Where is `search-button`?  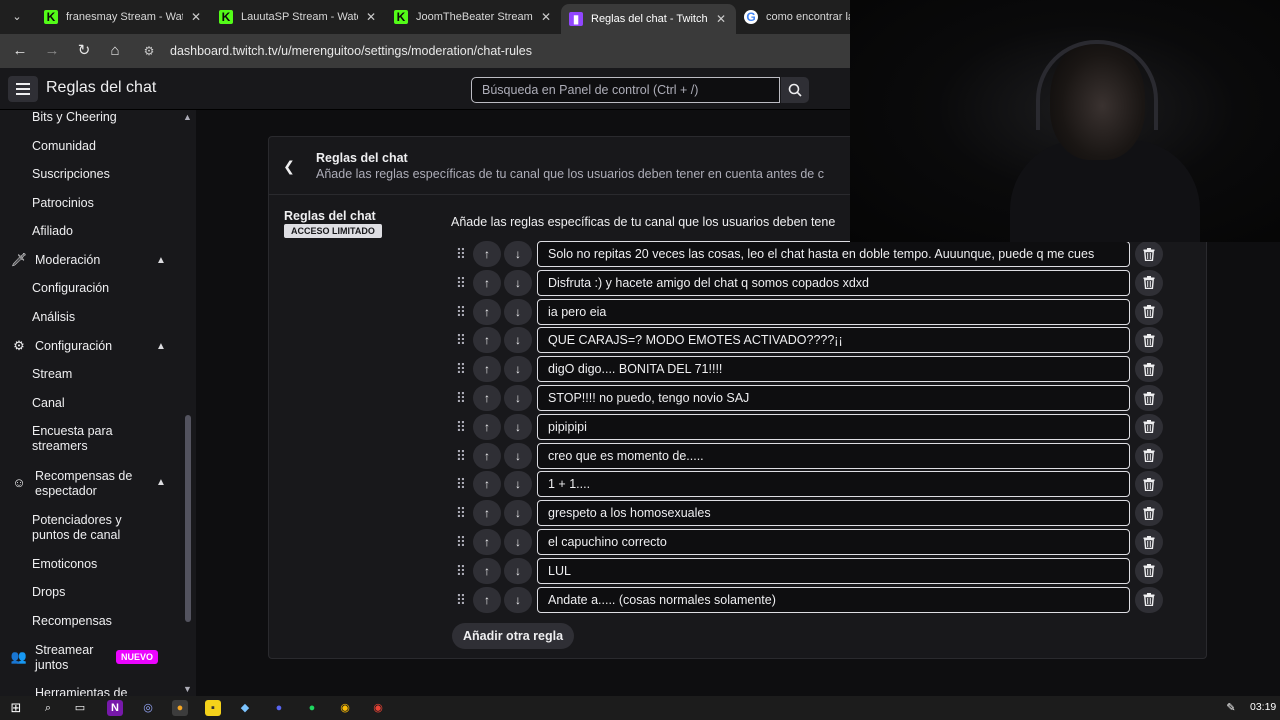 search-button is located at coordinates (795, 90).